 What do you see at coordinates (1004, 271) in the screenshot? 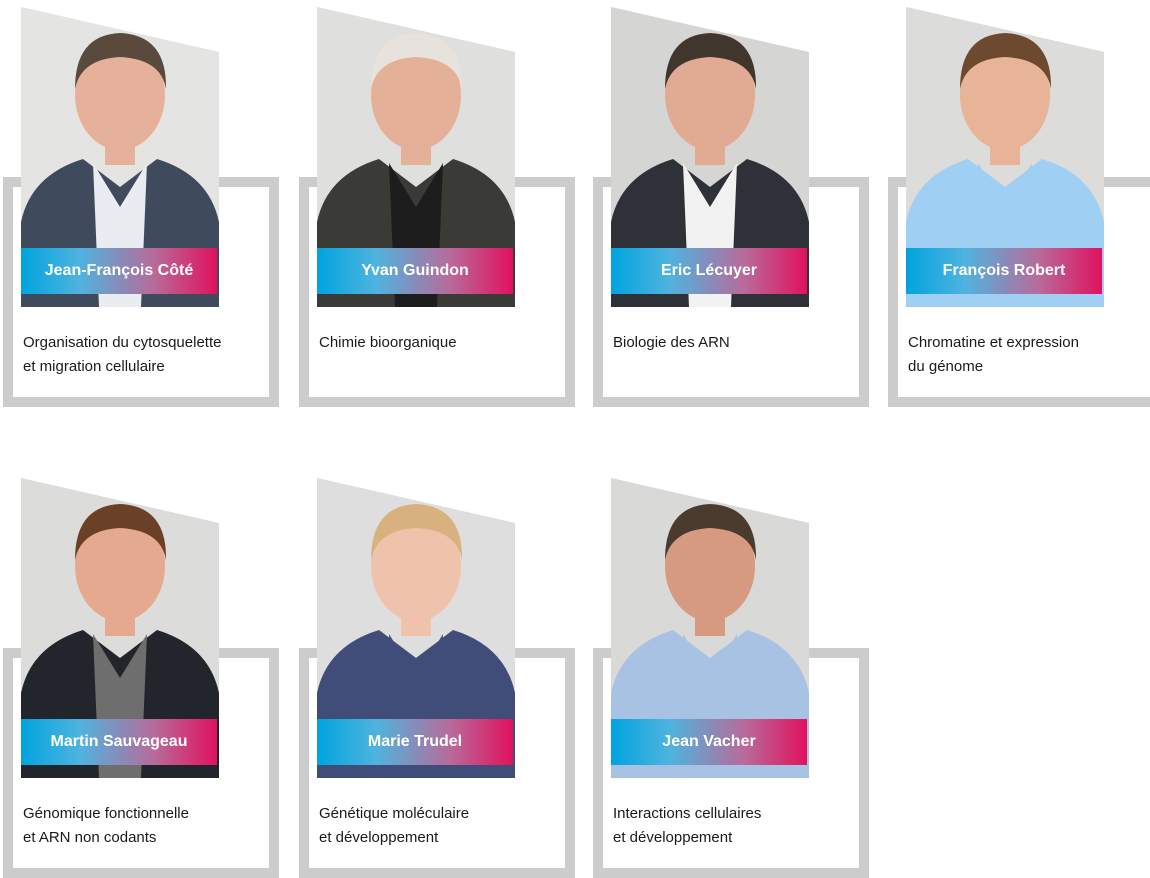
I see `researcher-name: François Robert` at bounding box center [1004, 271].